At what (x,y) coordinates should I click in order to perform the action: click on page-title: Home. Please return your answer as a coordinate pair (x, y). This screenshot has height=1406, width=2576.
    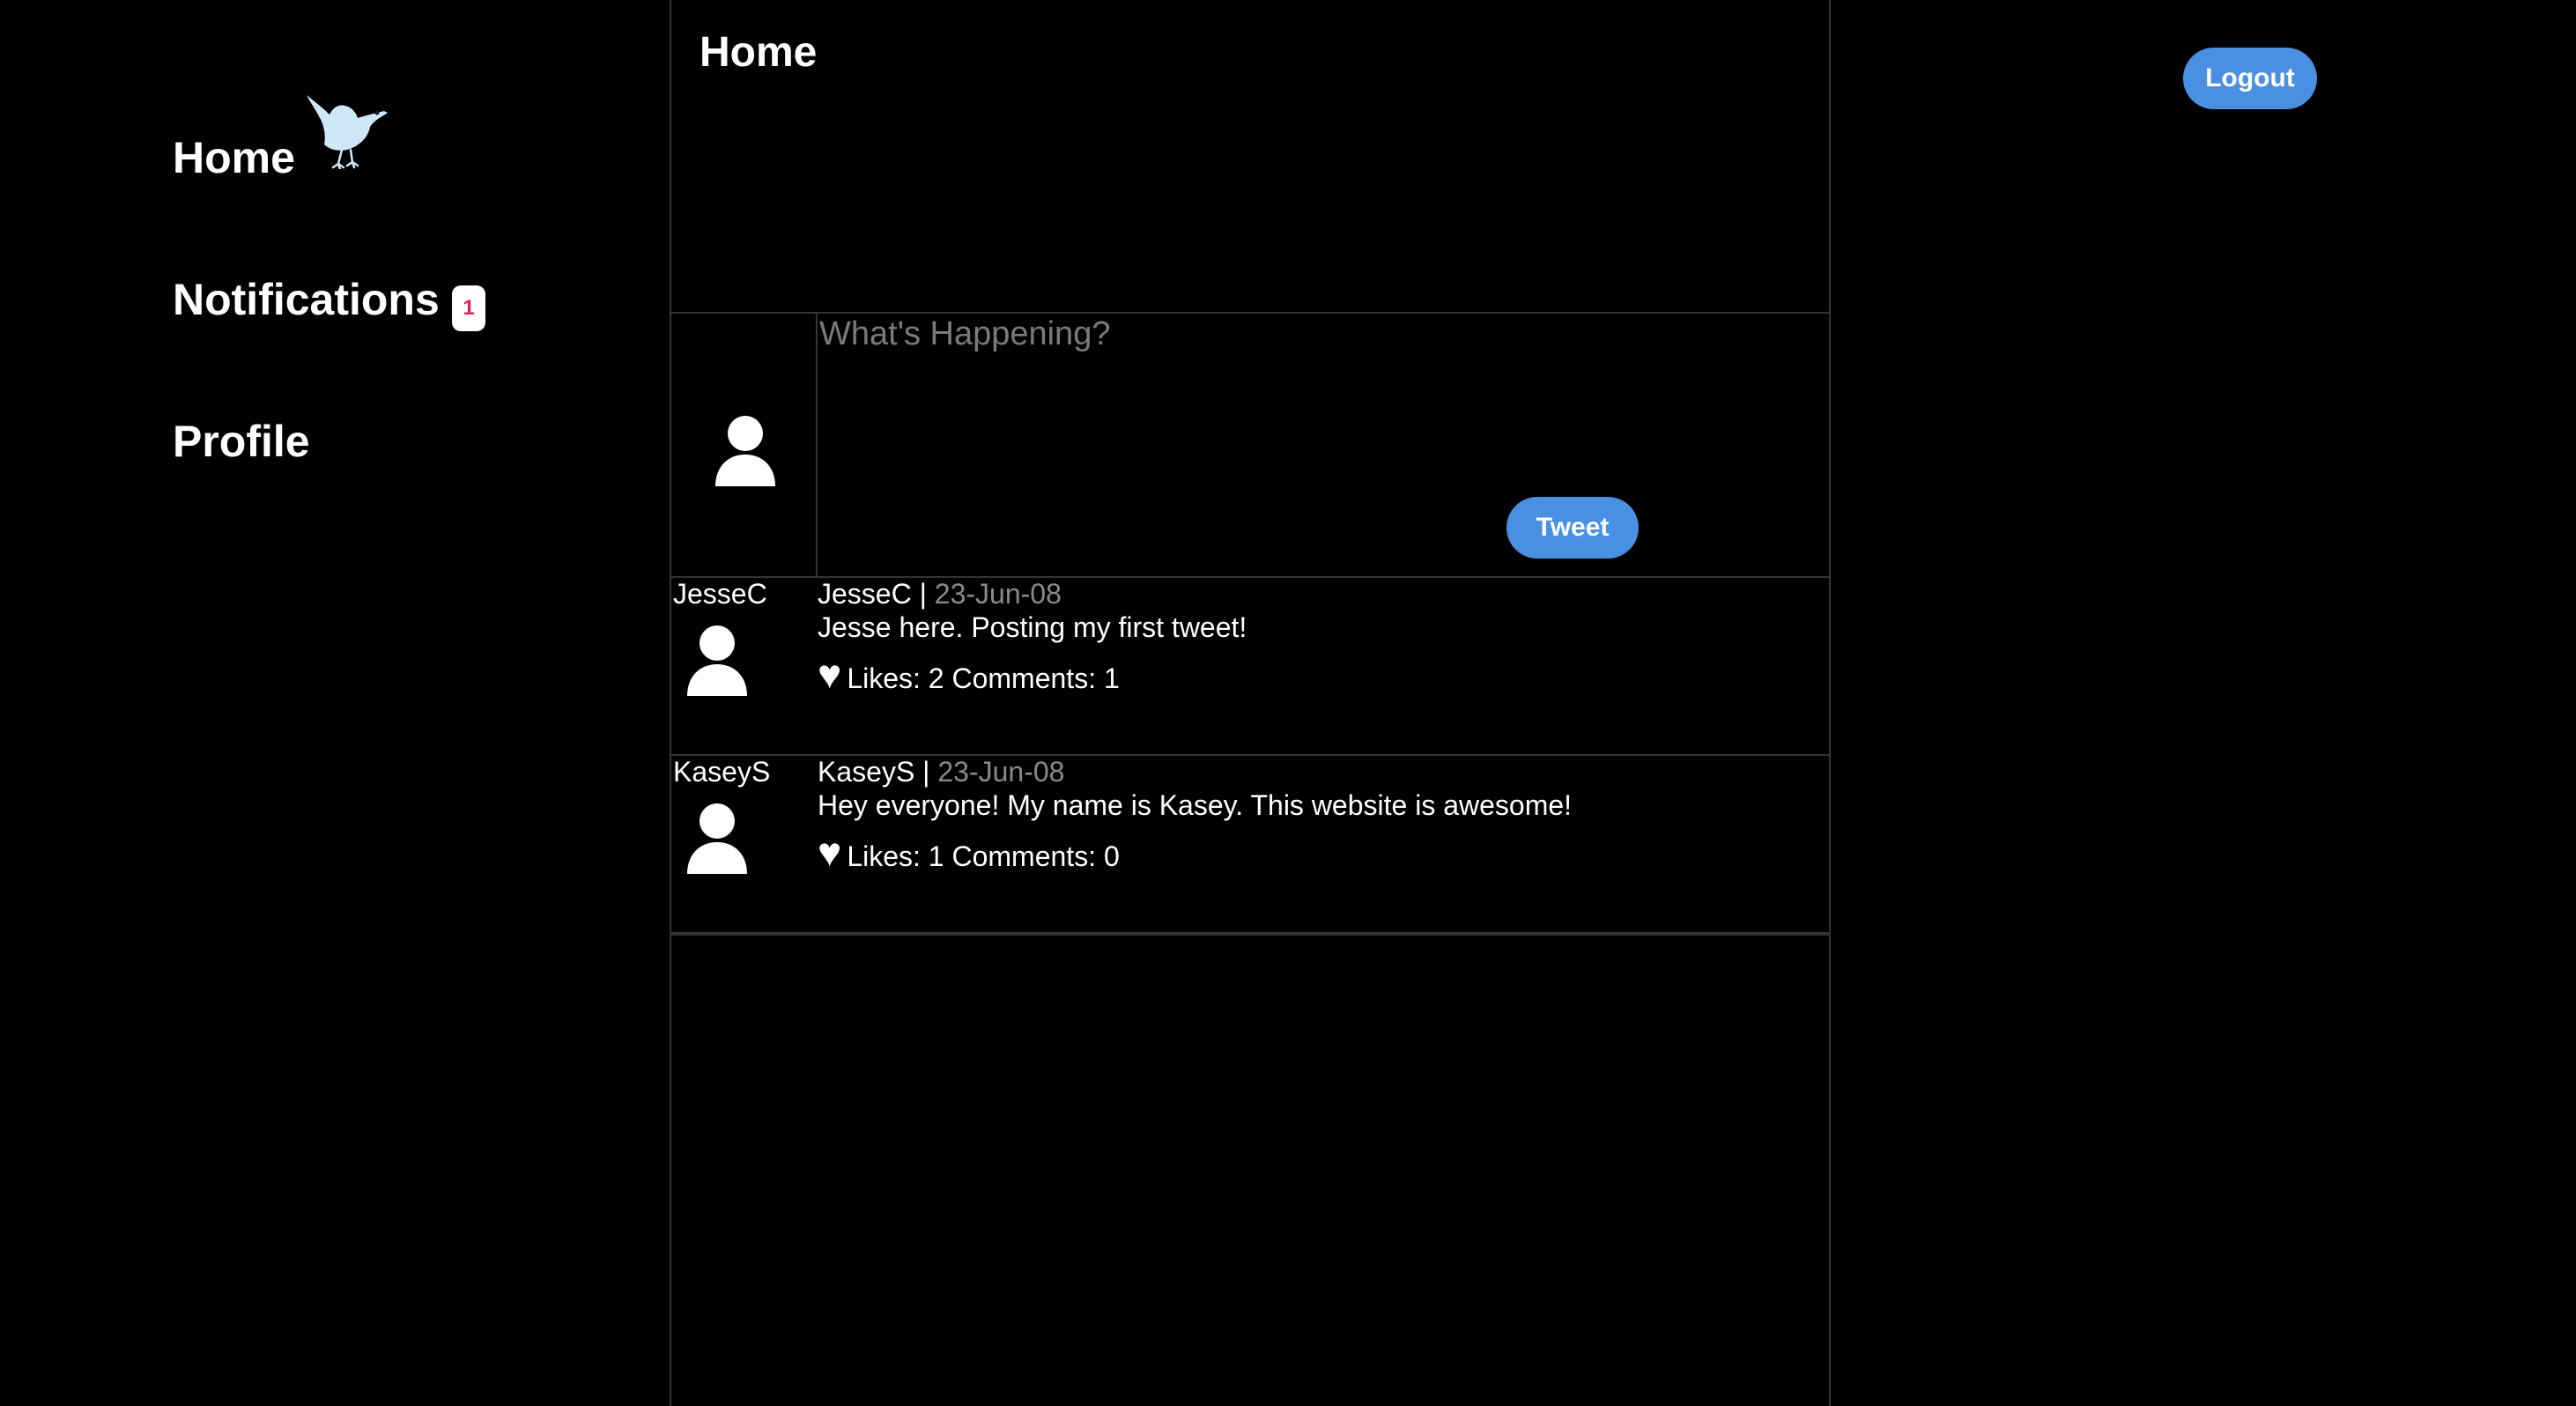
    Looking at the image, I should click on (759, 52).